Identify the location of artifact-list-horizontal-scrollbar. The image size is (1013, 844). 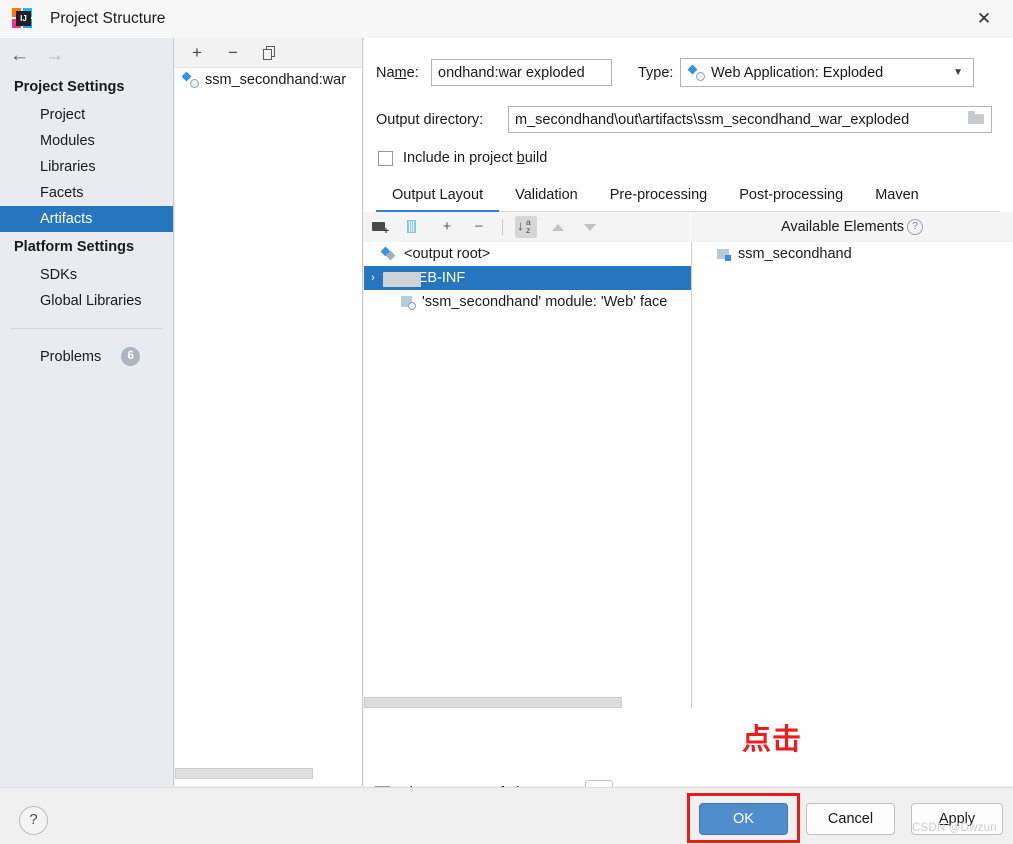
(244, 773).